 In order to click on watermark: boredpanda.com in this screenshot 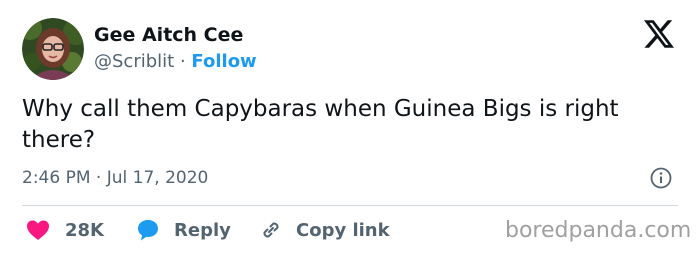, I will do `click(598, 230)`.